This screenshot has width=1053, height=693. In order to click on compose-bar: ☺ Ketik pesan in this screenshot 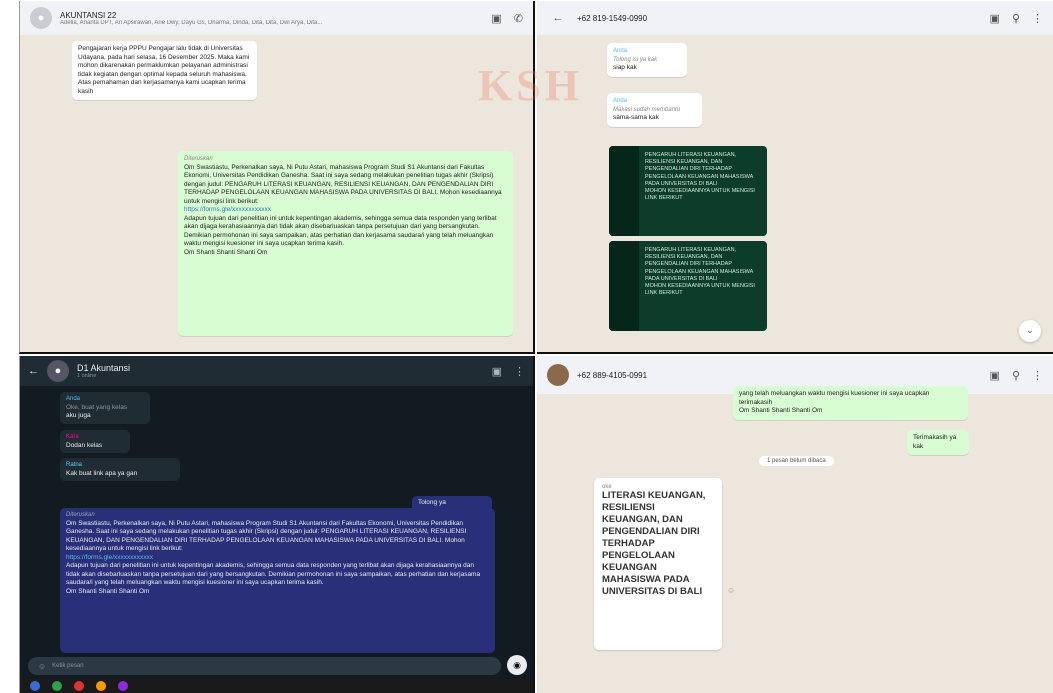, I will do `click(264, 666)`.